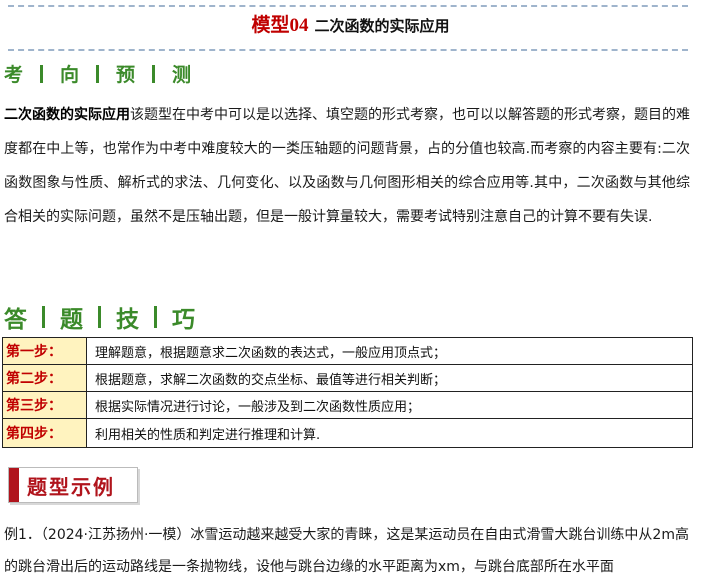 The image size is (701, 586). I want to click on page-title: 模型04 二次函数的实际应用, so click(350, 23).